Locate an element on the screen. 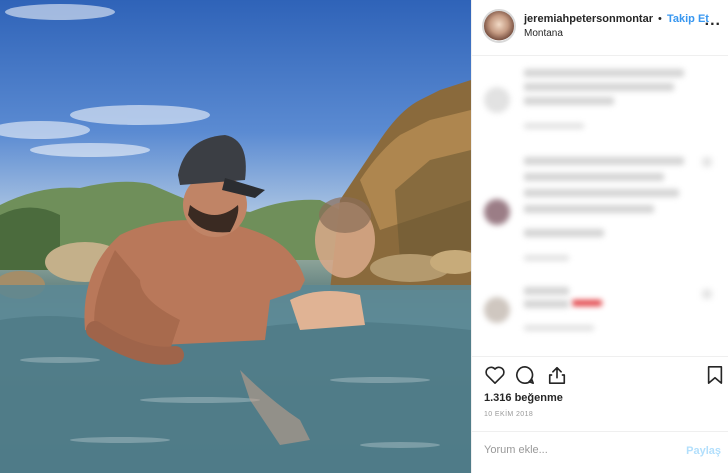 This screenshot has width=728, height=473. likes-count: 1.316 beğenme is located at coordinates (523, 398).